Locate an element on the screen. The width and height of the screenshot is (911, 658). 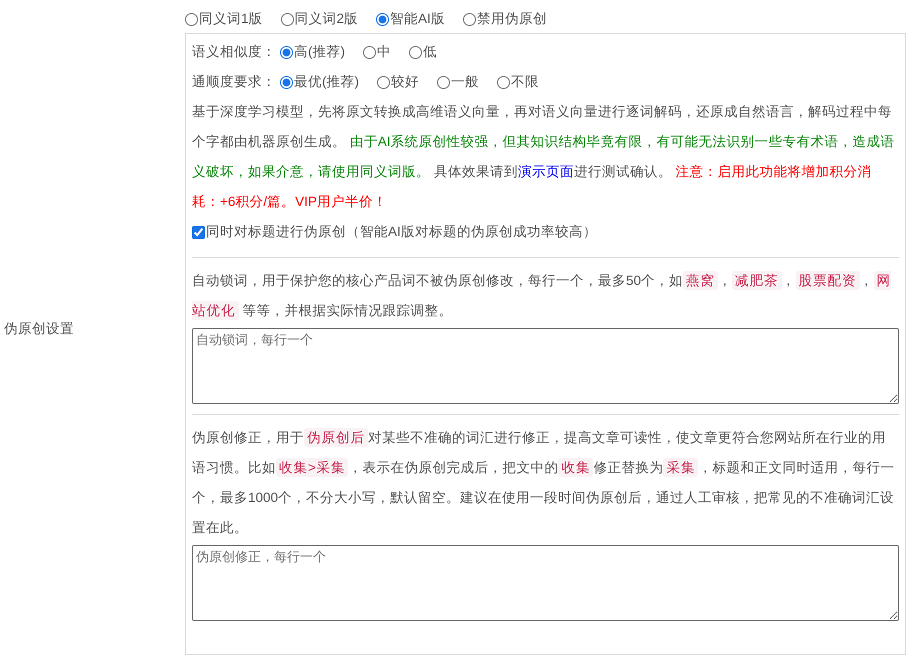
demo-page-link: 演示页面 is located at coordinates (546, 171).